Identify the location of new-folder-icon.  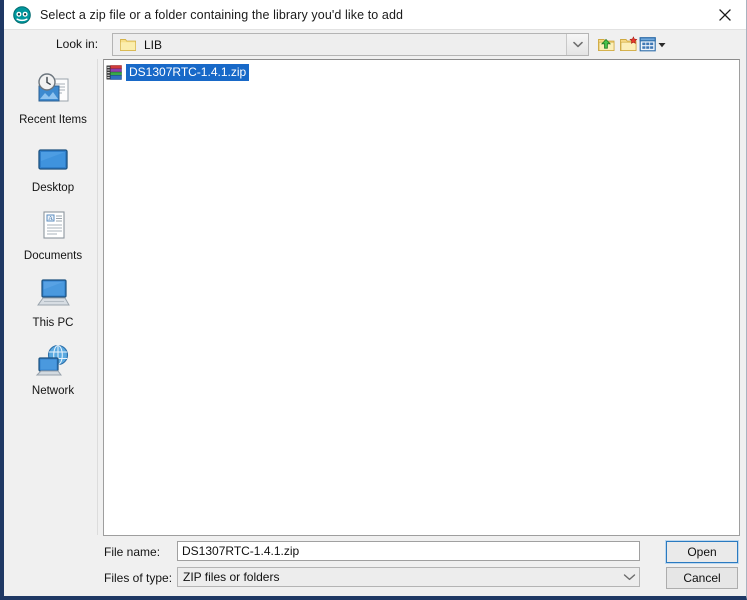
(629, 43).